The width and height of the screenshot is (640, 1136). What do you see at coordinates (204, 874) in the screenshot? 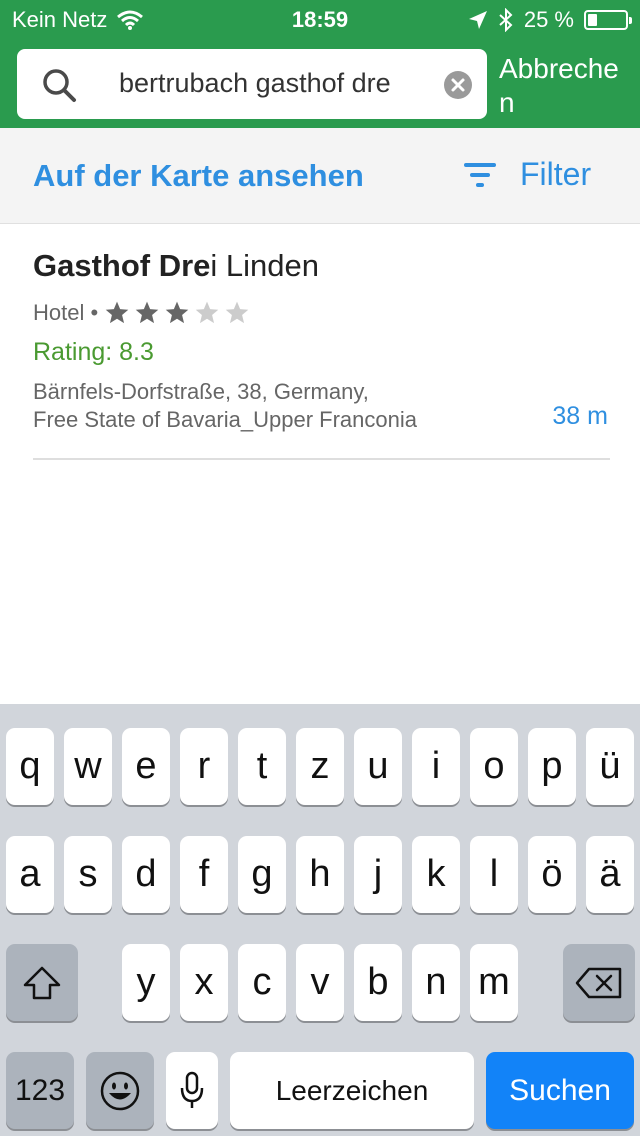
I see `key-f: f` at bounding box center [204, 874].